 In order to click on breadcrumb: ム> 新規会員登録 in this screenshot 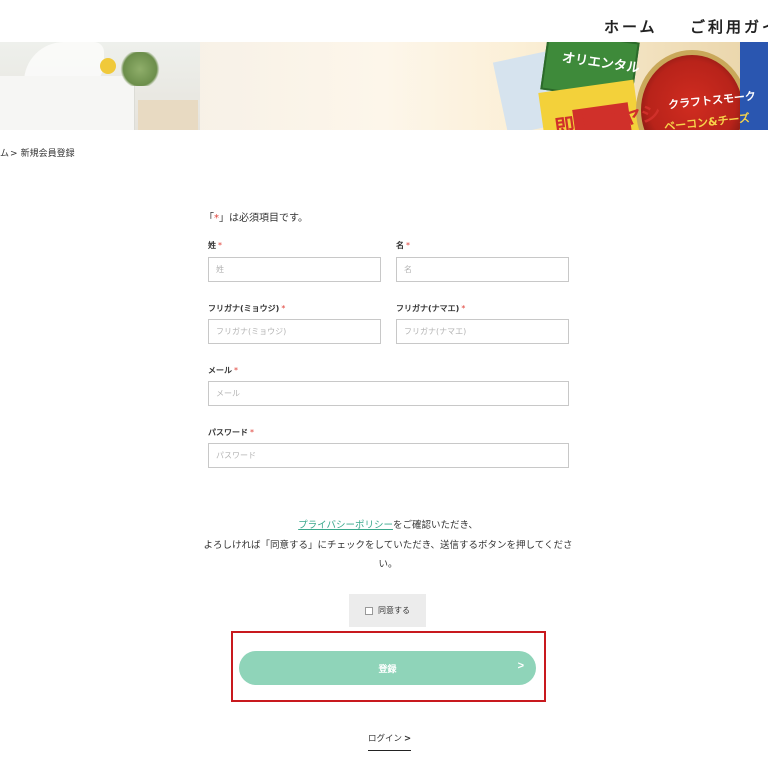, I will do `click(37, 152)`.